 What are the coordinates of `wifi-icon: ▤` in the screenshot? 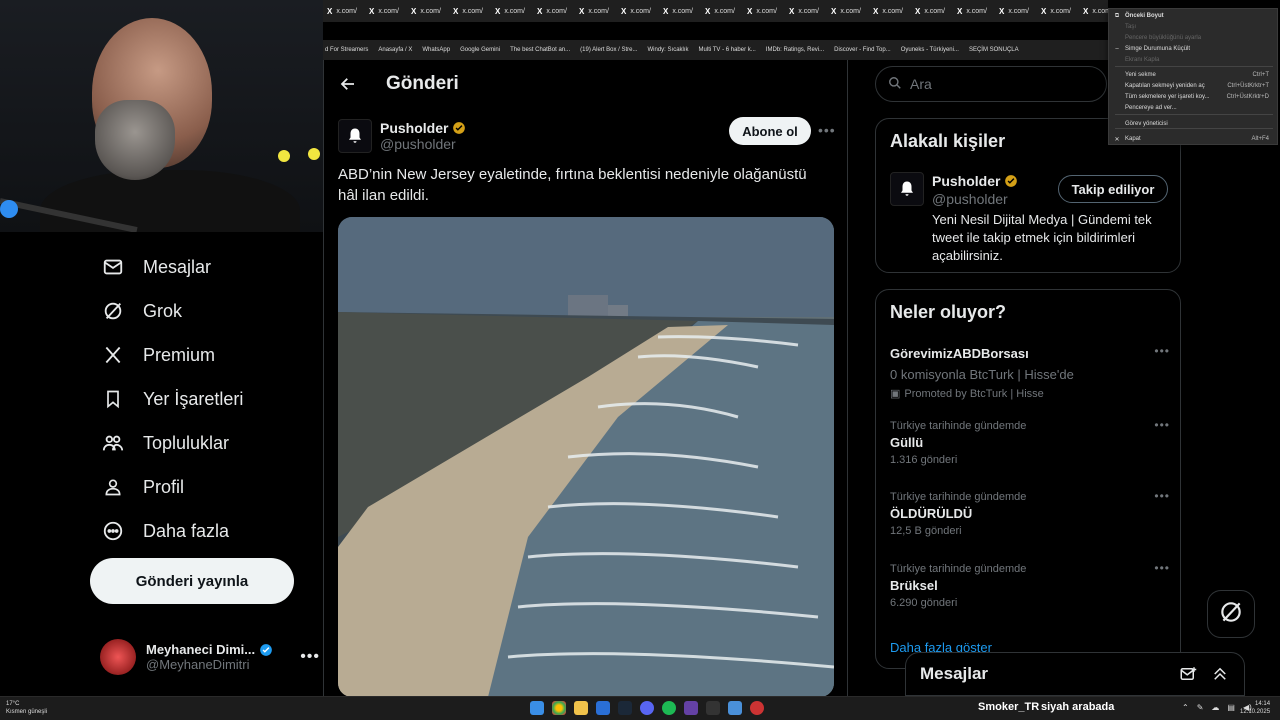 It's located at (1231, 707).